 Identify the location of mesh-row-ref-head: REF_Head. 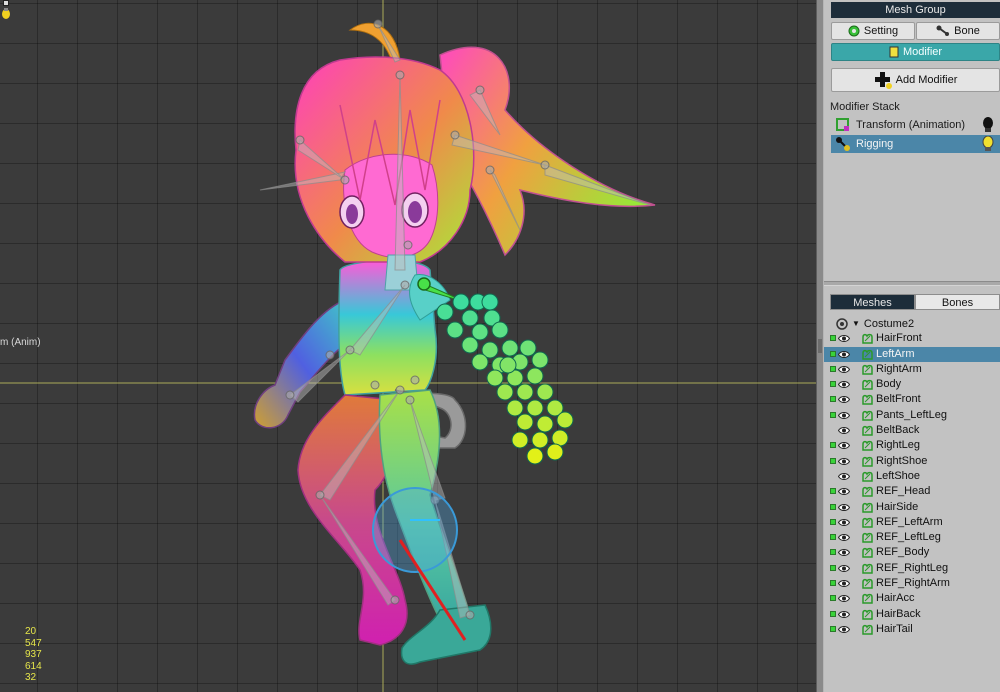
(912, 491).